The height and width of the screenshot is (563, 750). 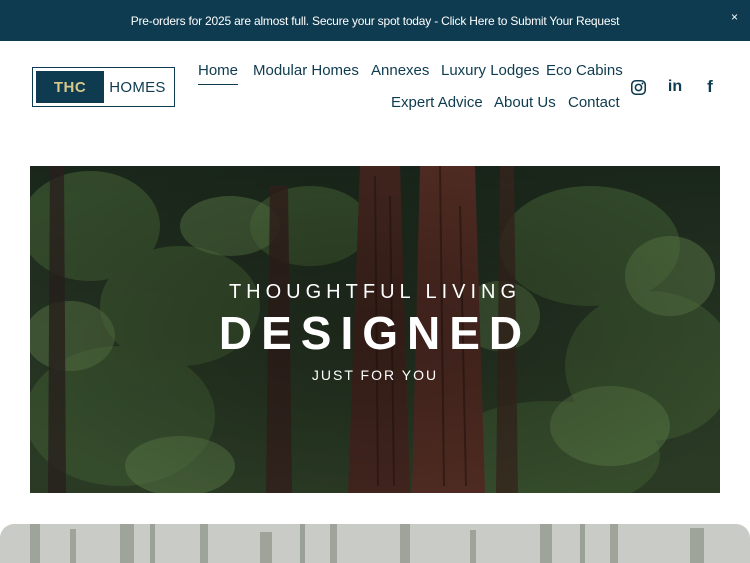 I want to click on site-logo: THC HOMES, so click(x=103, y=87).